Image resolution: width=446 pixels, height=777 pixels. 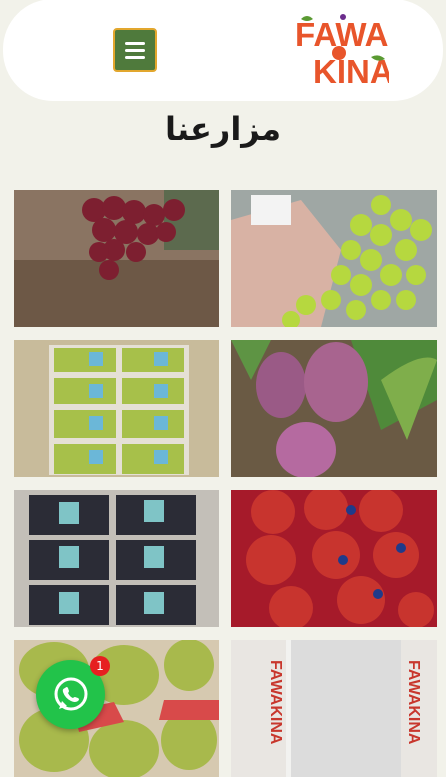 I want to click on notification-badge: 1, so click(x=100, y=666).